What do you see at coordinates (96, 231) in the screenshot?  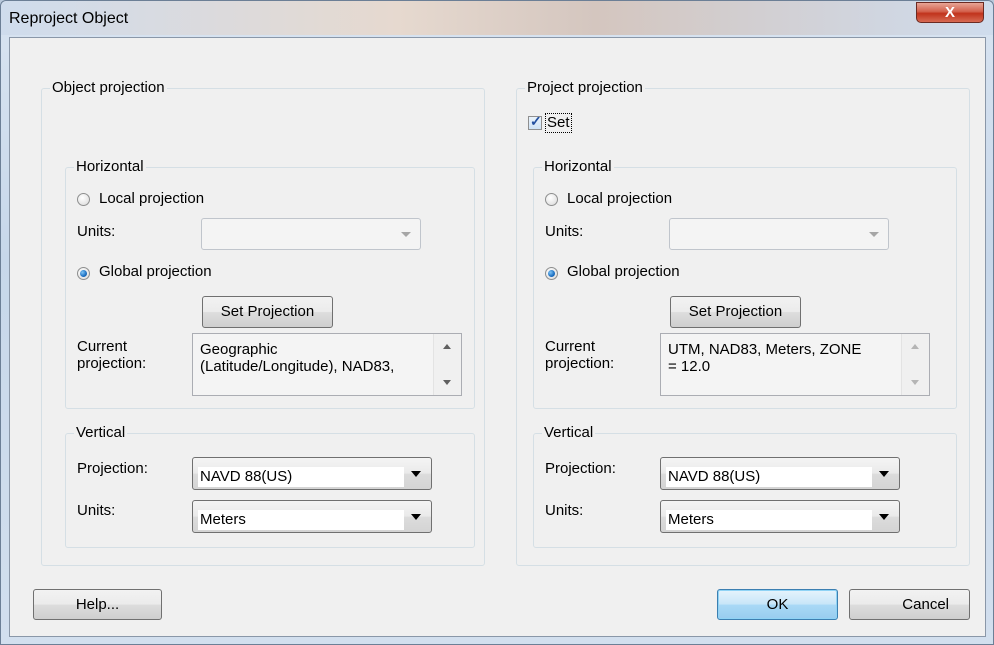 I see `object-units-label: Units:` at bounding box center [96, 231].